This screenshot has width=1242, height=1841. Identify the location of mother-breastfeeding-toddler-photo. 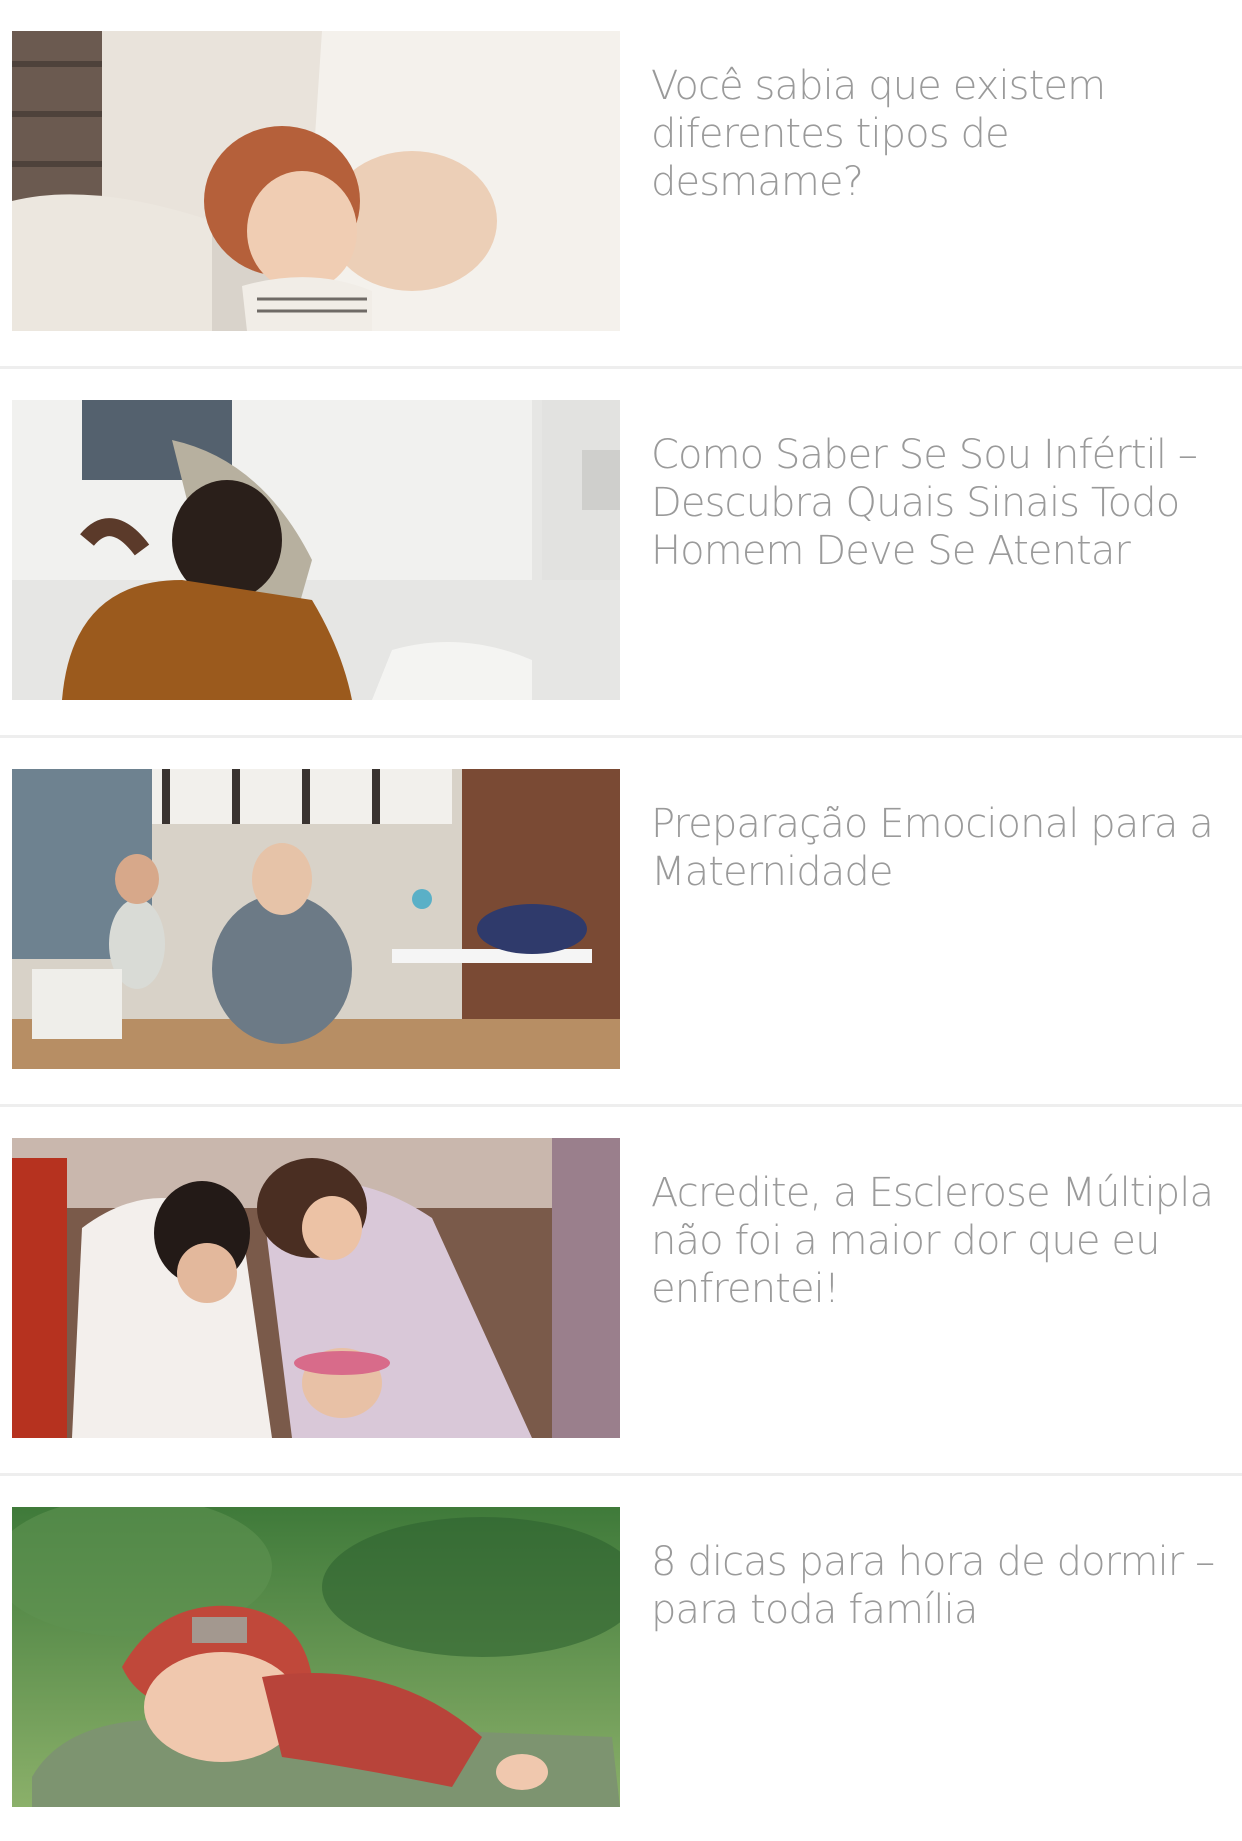
(316, 181).